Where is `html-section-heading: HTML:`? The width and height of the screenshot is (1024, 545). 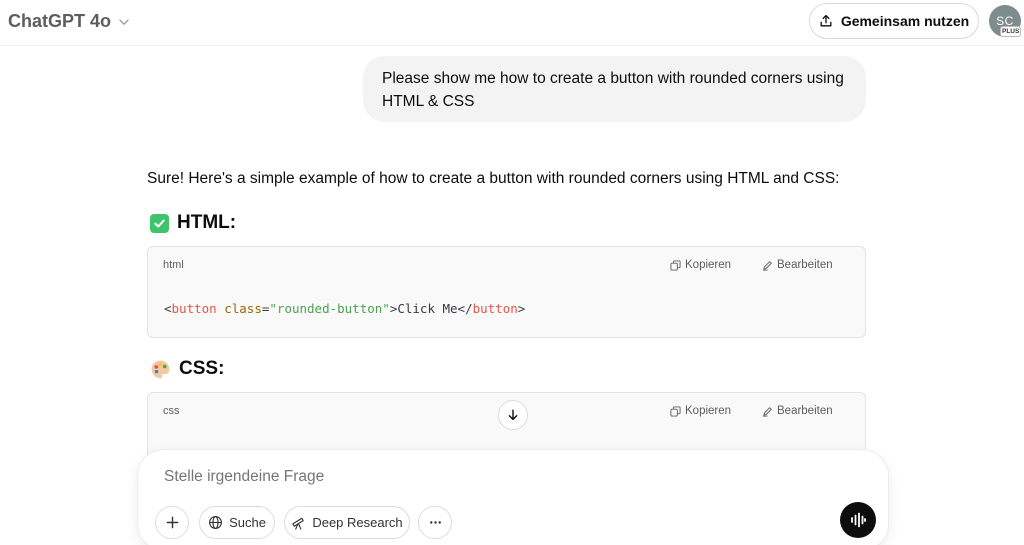
html-section-heading: HTML: is located at coordinates (193, 223).